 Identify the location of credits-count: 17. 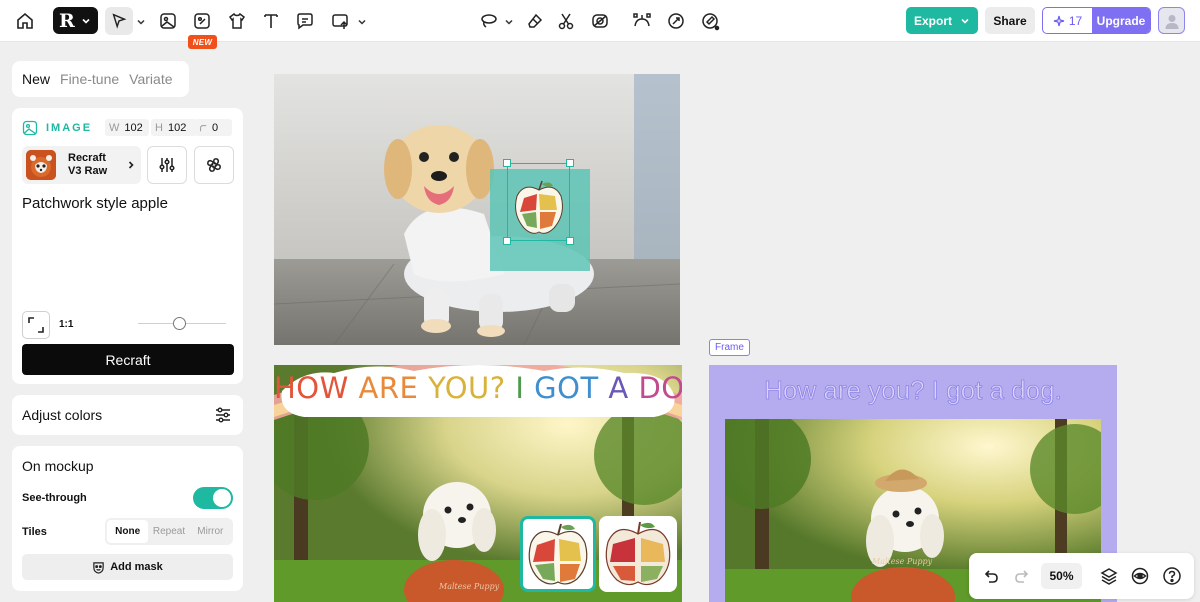
(1067, 20).